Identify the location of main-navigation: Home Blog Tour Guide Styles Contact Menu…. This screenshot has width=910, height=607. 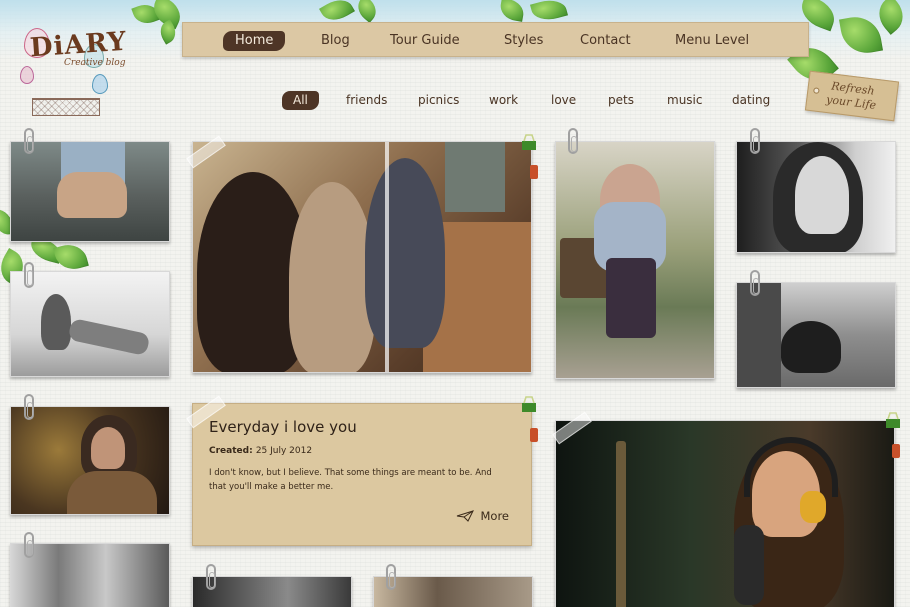
(495, 39).